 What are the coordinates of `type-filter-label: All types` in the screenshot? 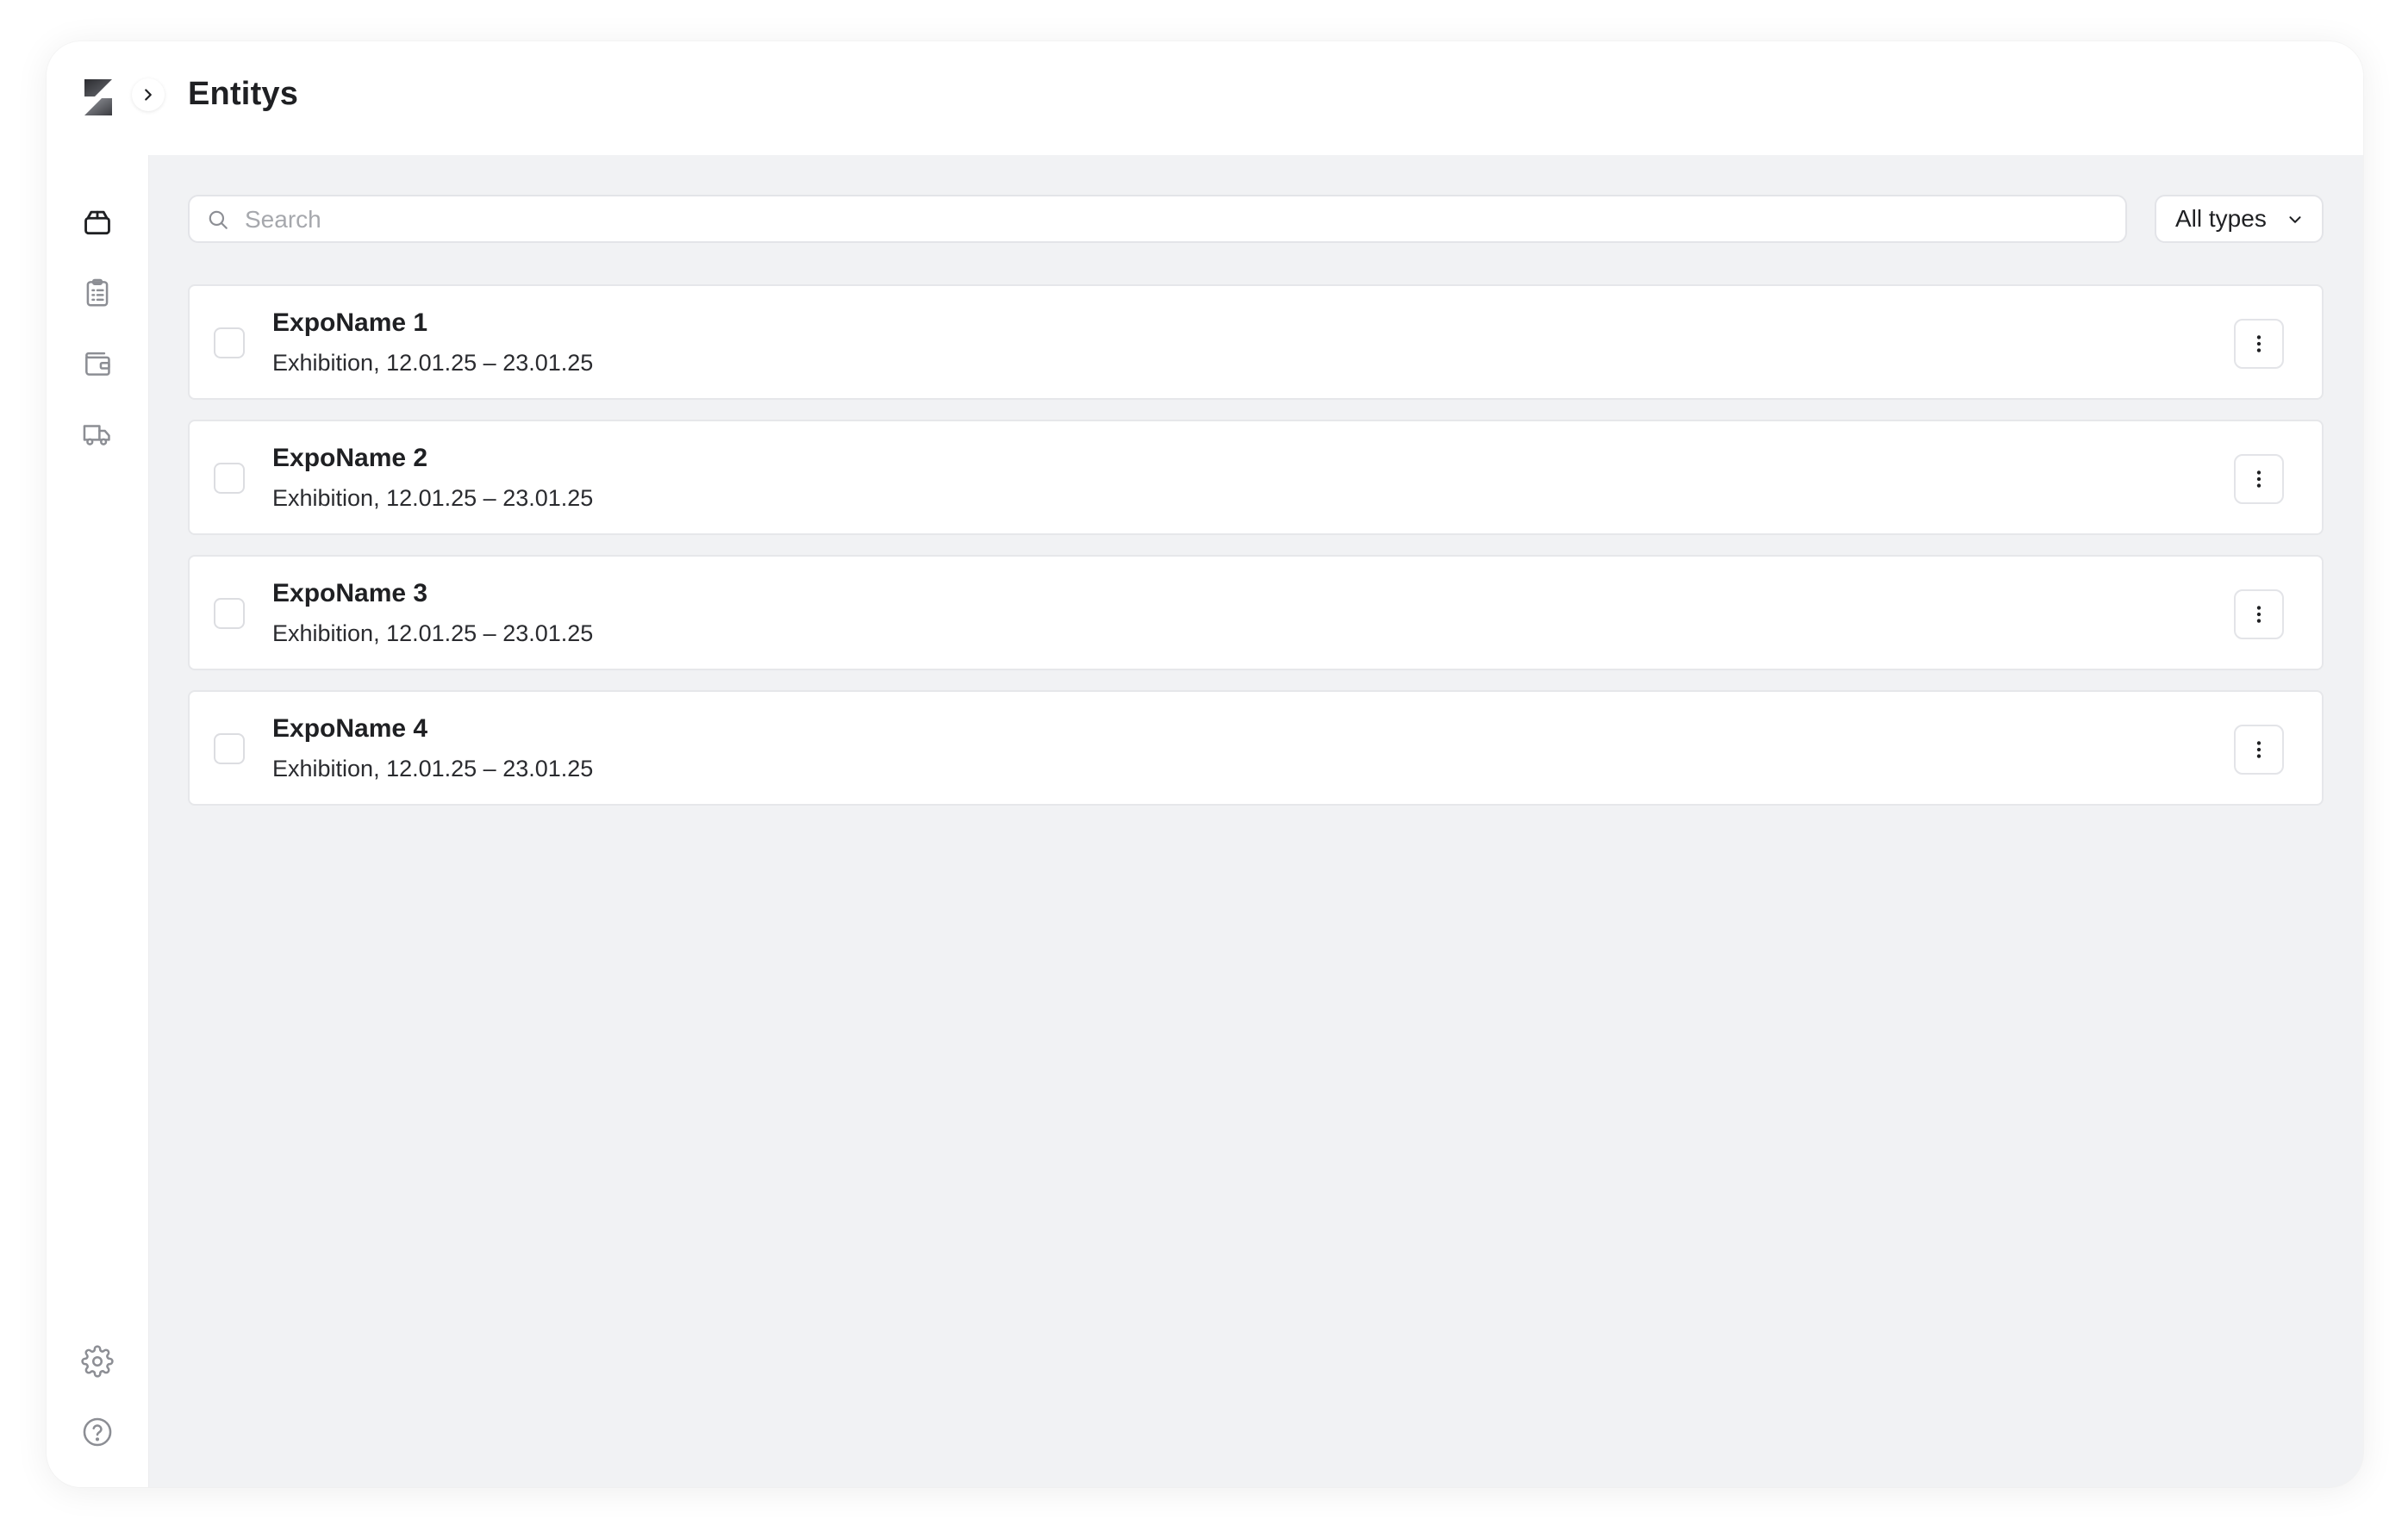 It's located at (2221, 219).